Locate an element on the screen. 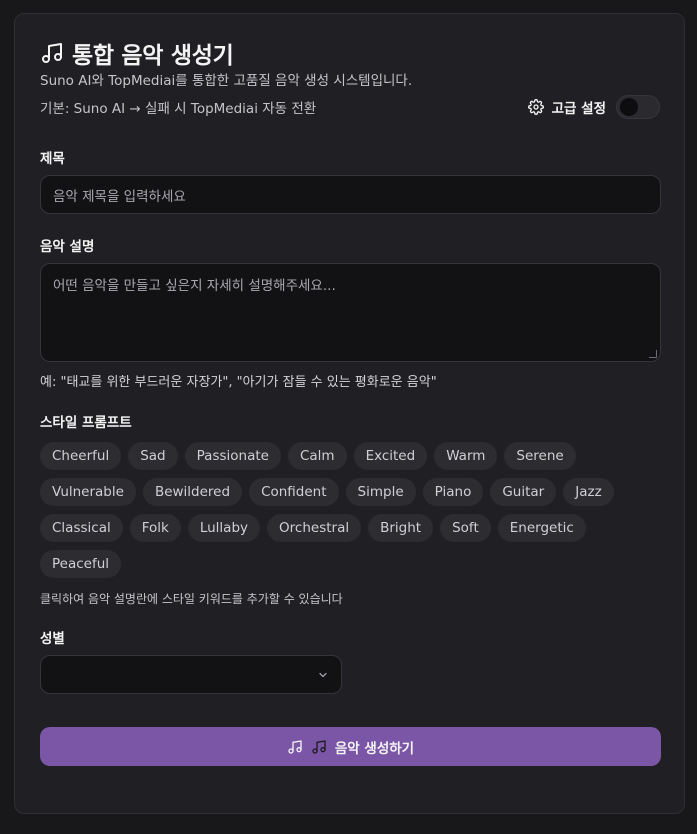 The image size is (697, 834). generate-button-label: 음악 생성하기 is located at coordinates (374, 748).